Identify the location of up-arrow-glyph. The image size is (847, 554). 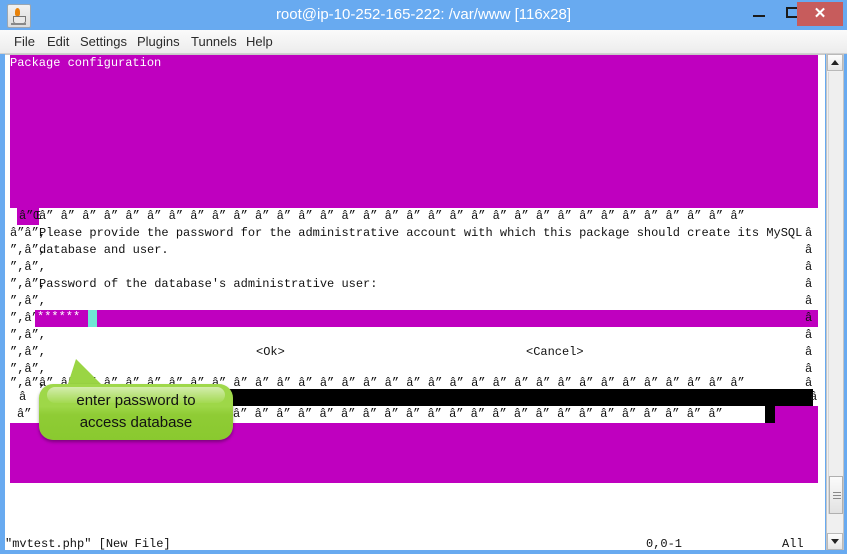
(835, 62).